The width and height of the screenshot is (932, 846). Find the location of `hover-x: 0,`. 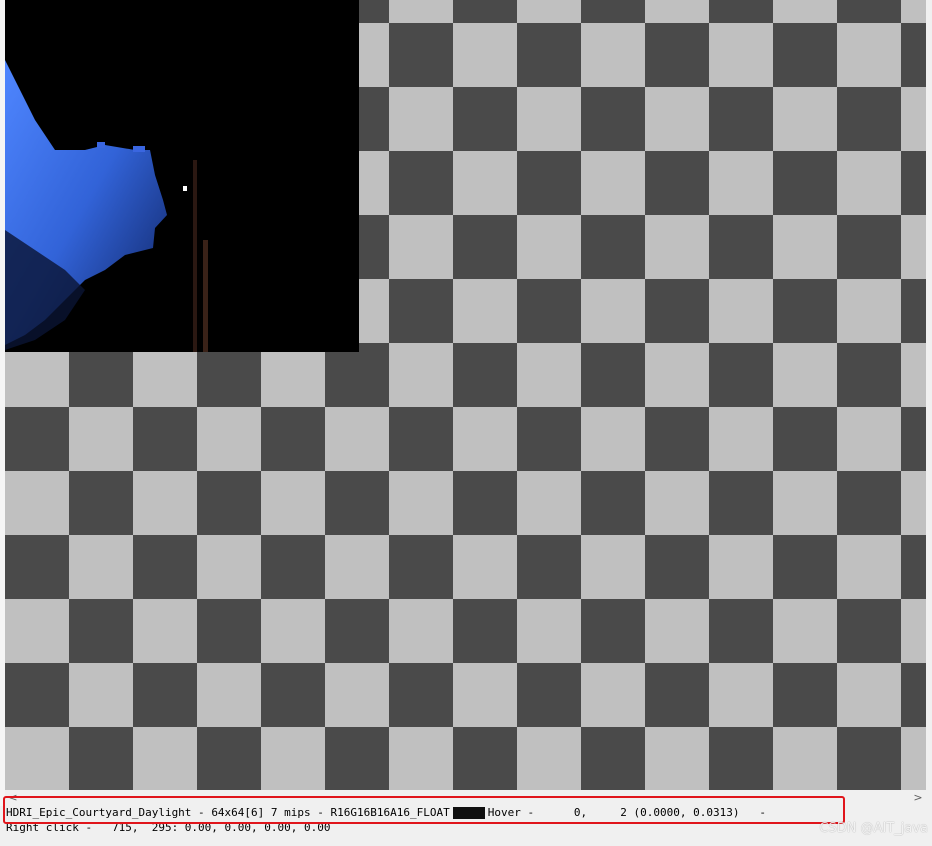

hover-x: 0, is located at coordinates (580, 812).